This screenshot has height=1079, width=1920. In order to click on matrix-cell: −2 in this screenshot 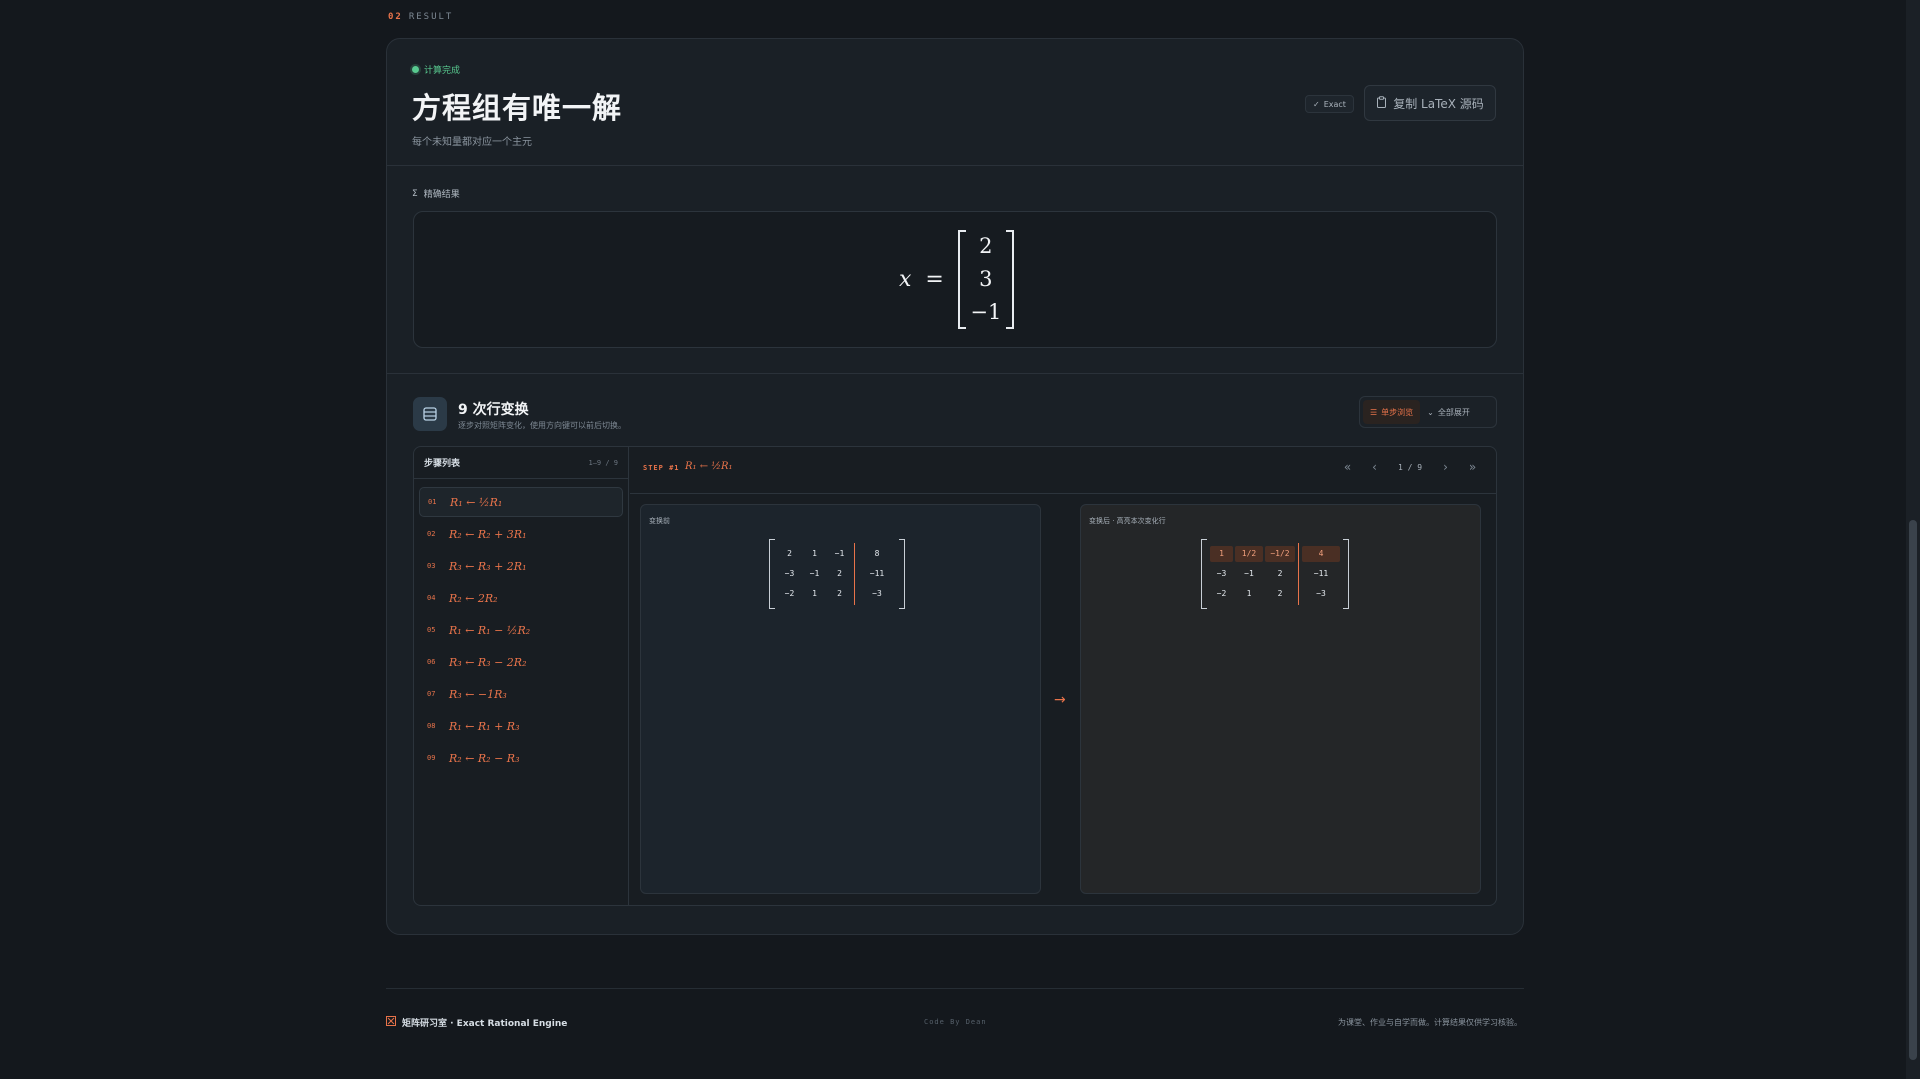, I will do `click(789, 593)`.